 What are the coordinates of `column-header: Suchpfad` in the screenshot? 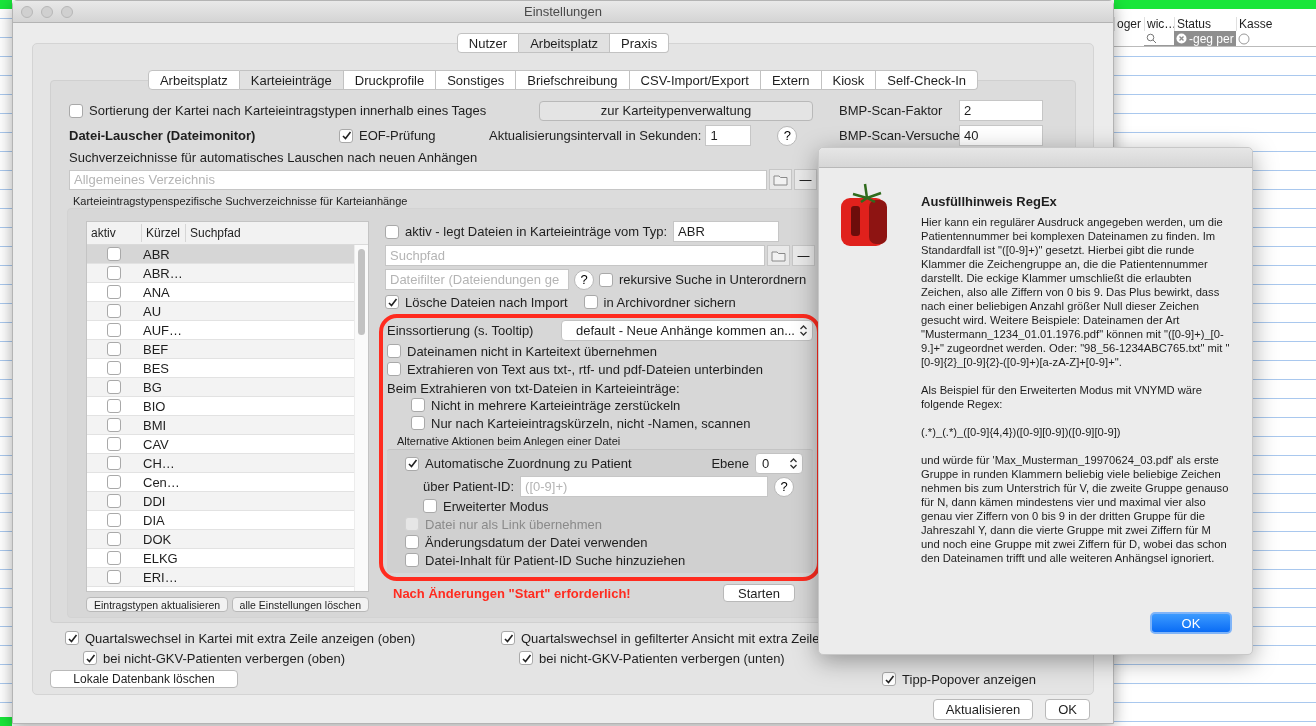 It's located at (269, 233).